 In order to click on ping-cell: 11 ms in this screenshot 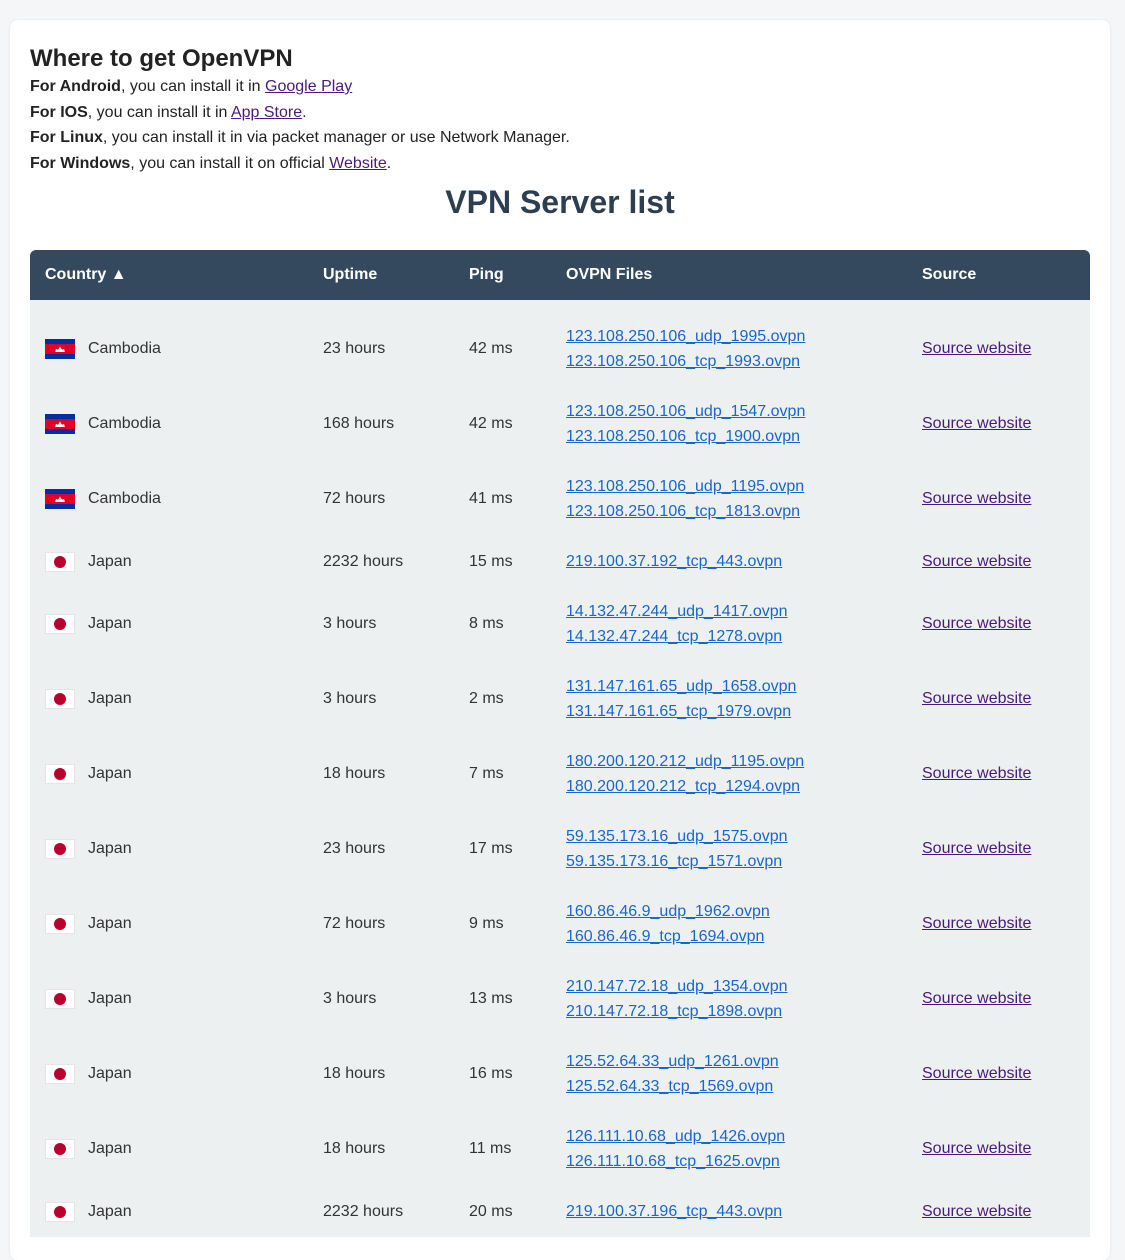, I will do `click(502, 1149)`.